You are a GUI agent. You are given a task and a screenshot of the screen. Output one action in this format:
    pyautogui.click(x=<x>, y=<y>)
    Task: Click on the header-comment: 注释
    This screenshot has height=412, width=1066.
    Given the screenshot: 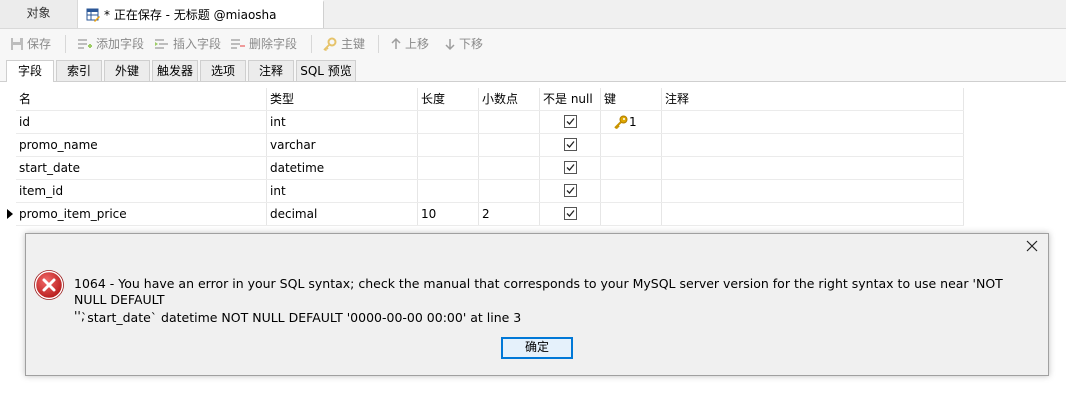 What is the action you would take?
    pyautogui.click(x=813, y=99)
    